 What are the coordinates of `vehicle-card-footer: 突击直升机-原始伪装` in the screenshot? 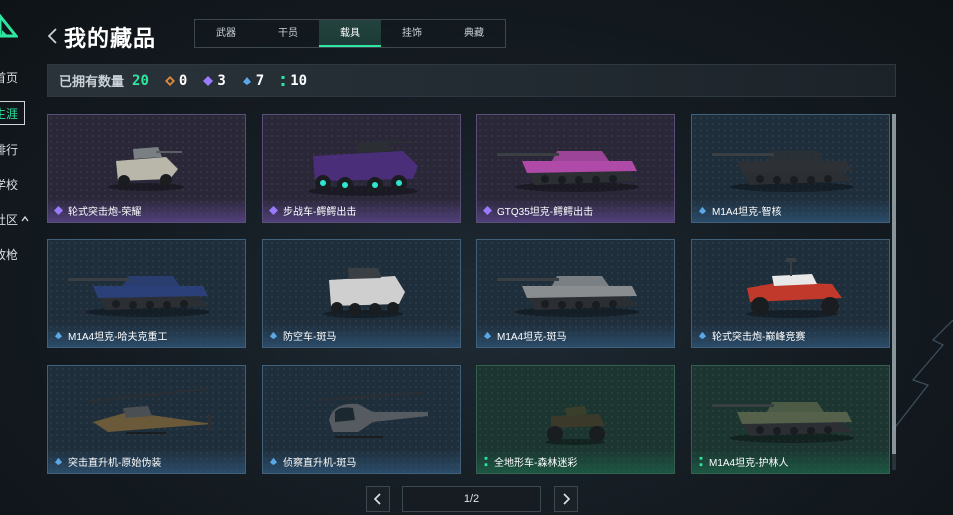 It's located at (146, 461).